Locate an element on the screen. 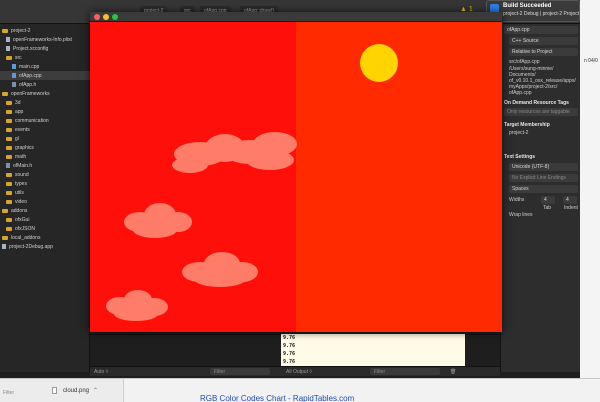 The image size is (600, 402). close-button is located at coordinates (97, 17).